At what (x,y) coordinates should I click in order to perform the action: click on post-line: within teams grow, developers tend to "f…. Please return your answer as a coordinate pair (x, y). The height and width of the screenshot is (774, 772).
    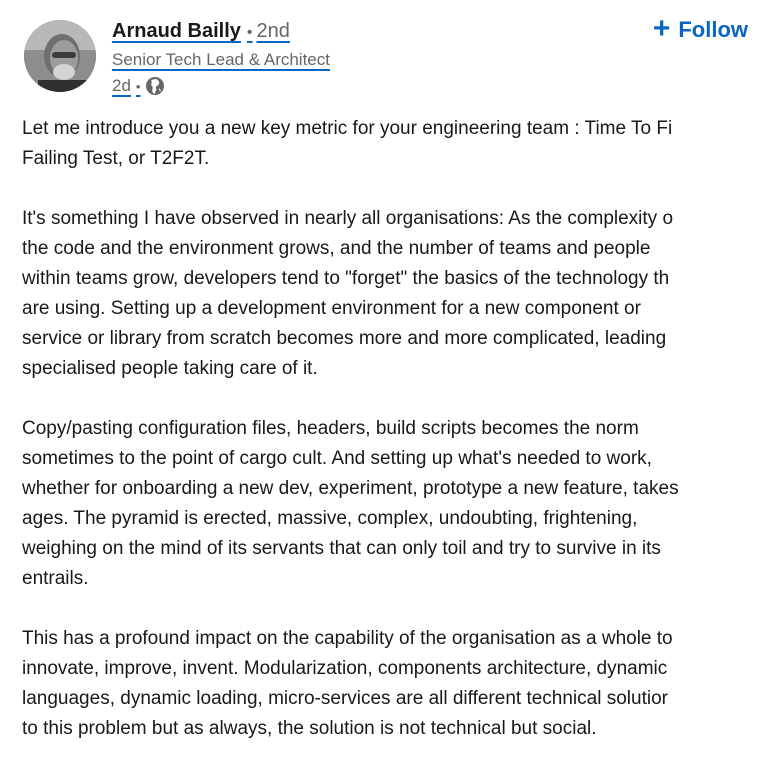
    Looking at the image, I should click on (346, 278).